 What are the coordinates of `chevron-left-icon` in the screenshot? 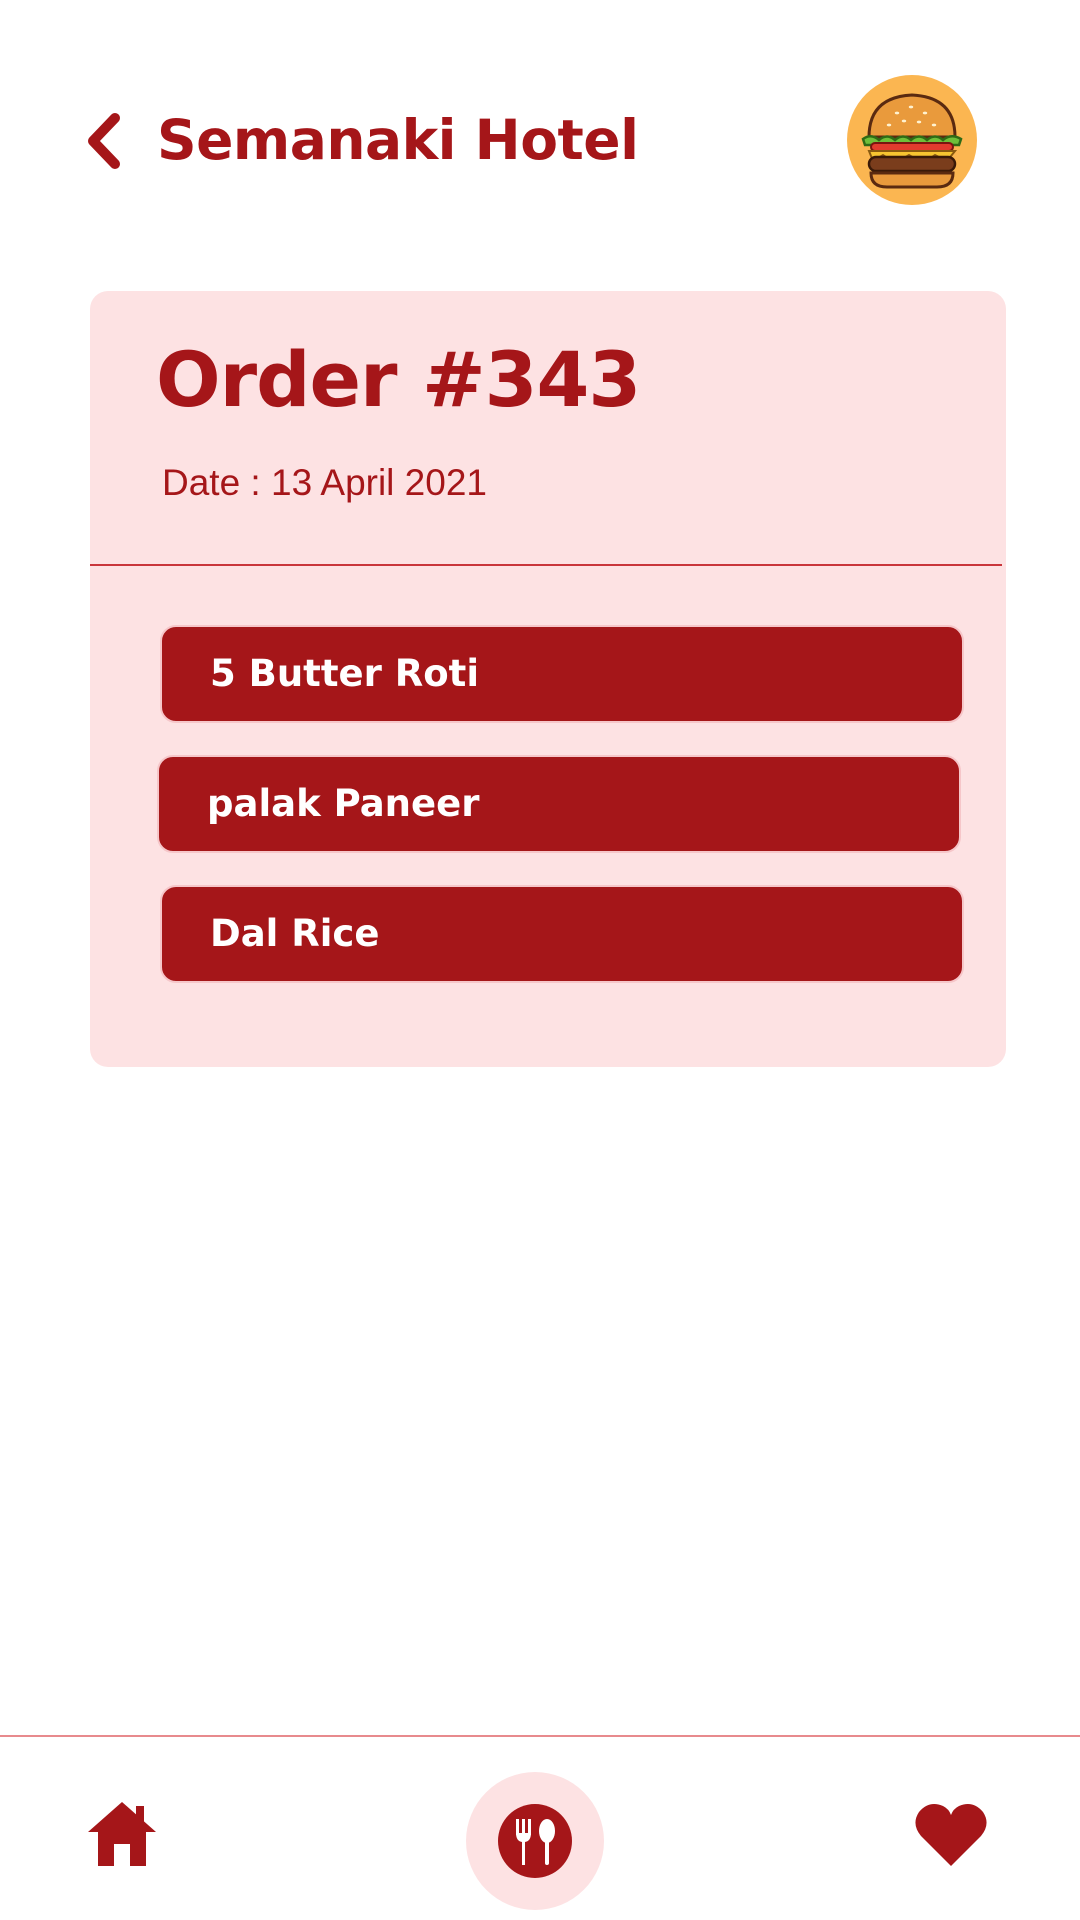 It's located at (104, 141).